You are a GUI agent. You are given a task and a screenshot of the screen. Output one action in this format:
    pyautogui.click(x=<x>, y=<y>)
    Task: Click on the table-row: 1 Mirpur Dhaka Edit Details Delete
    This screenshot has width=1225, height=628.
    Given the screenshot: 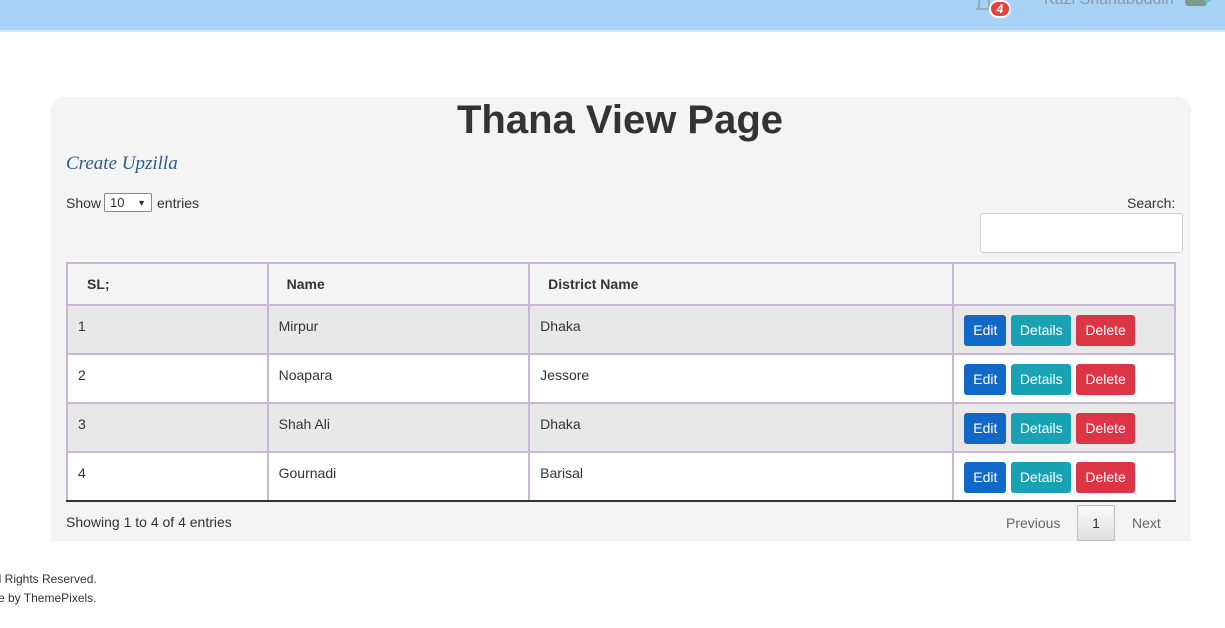 What is the action you would take?
    pyautogui.click(x=621, y=329)
    